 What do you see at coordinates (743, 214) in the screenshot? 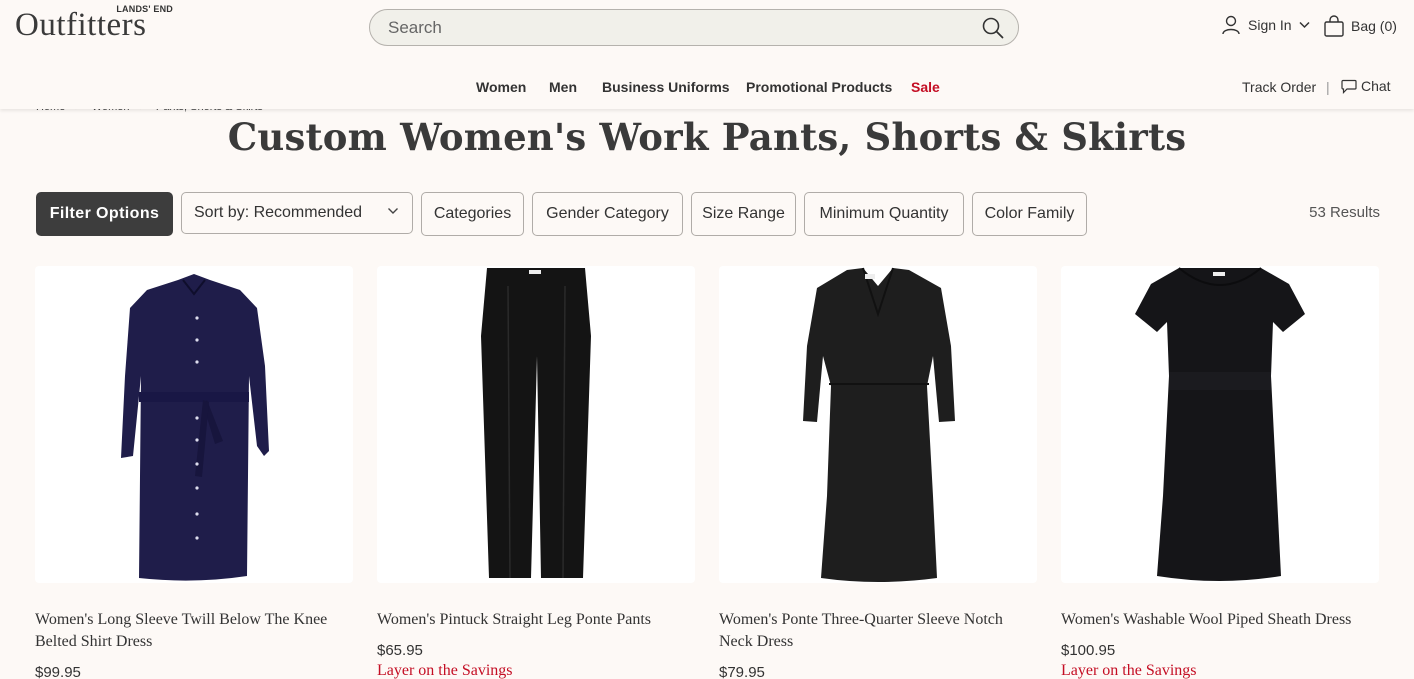
I see `filter-chip-size-range: Size Range` at bounding box center [743, 214].